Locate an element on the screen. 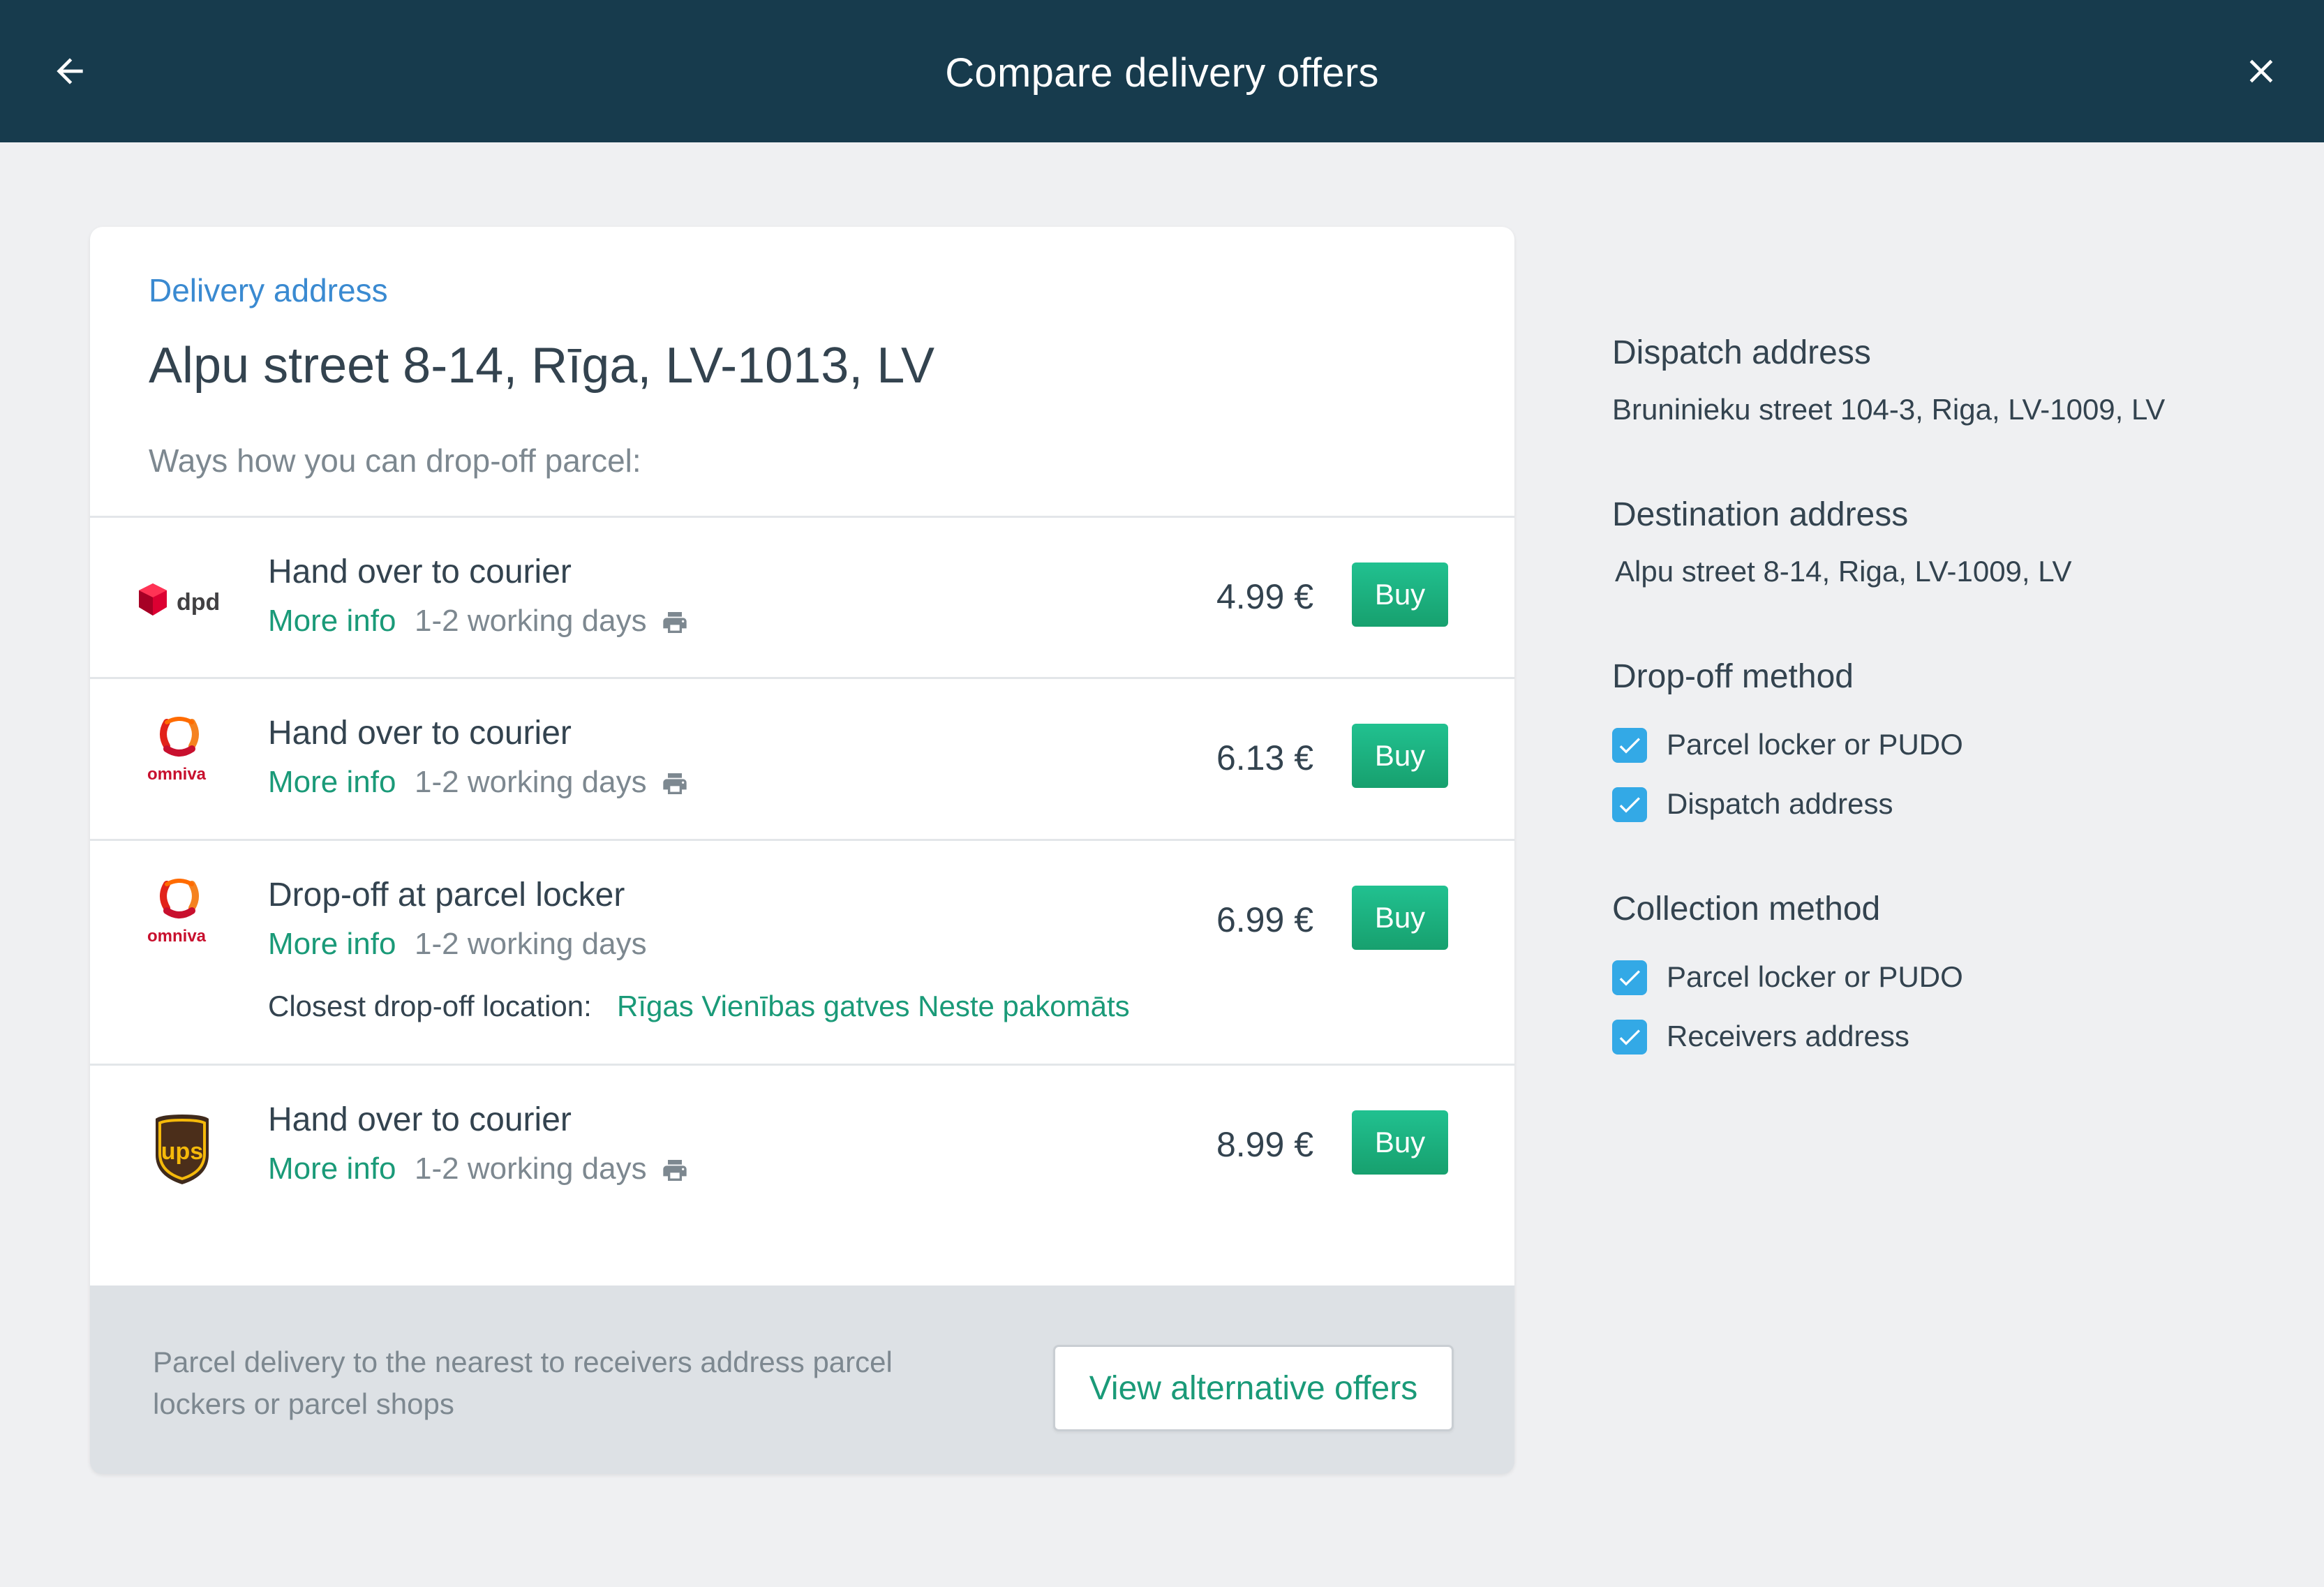 Image resolution: width=2324 pixels, height=1587 pixels. collection-receiver-label: Receivers address is located at coordinates (1788, 1036).